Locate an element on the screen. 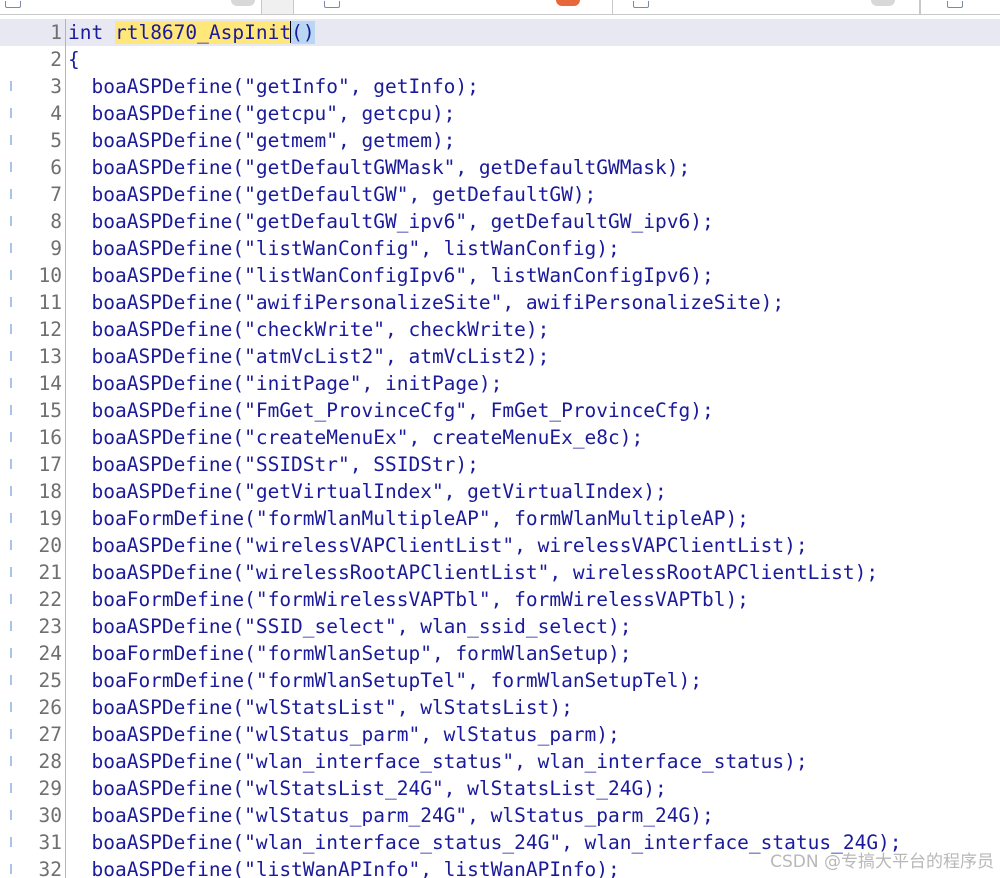 The image size is (1000, 878). code-line: 4 boaASPDefine("getcpu", getcpu); is located at coordinates (500, 113).